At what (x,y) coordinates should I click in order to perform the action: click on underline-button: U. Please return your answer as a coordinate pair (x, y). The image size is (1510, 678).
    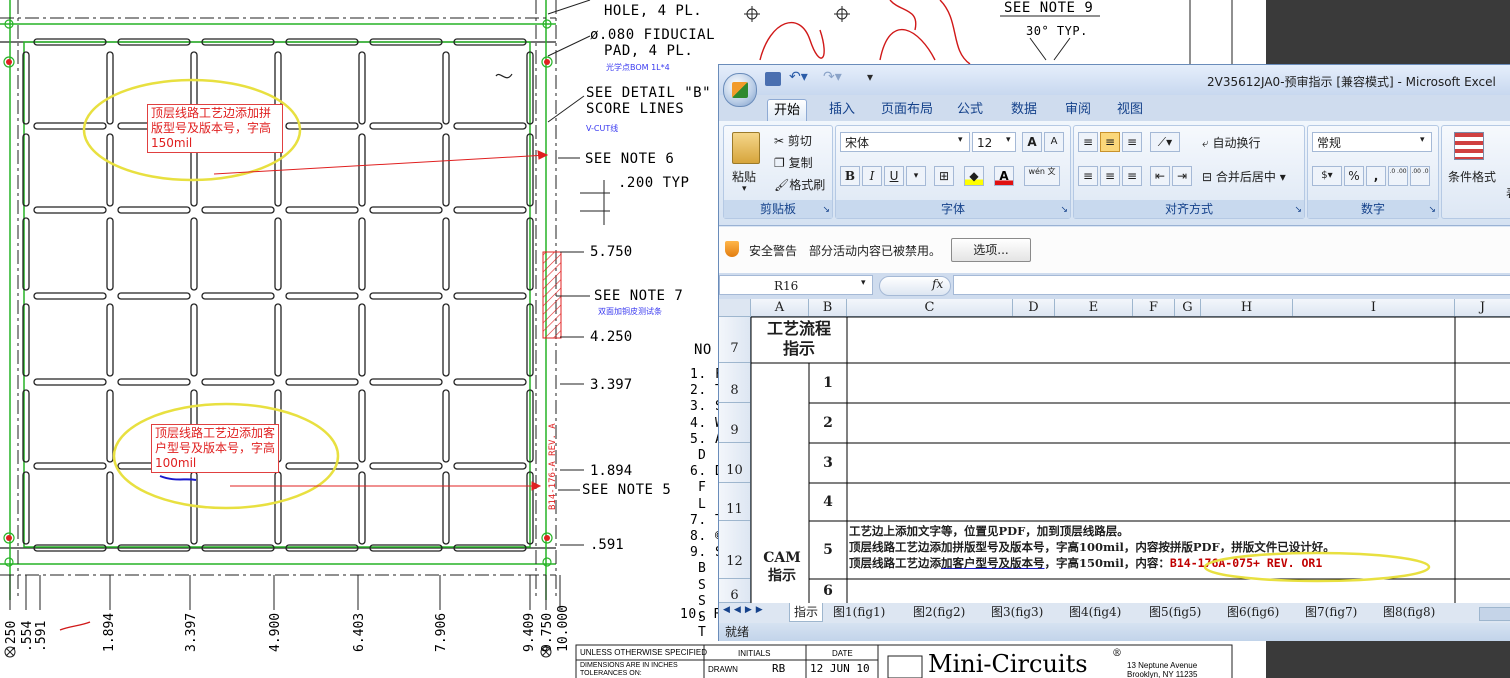
    Looking at the image, I should click on (894, 176).